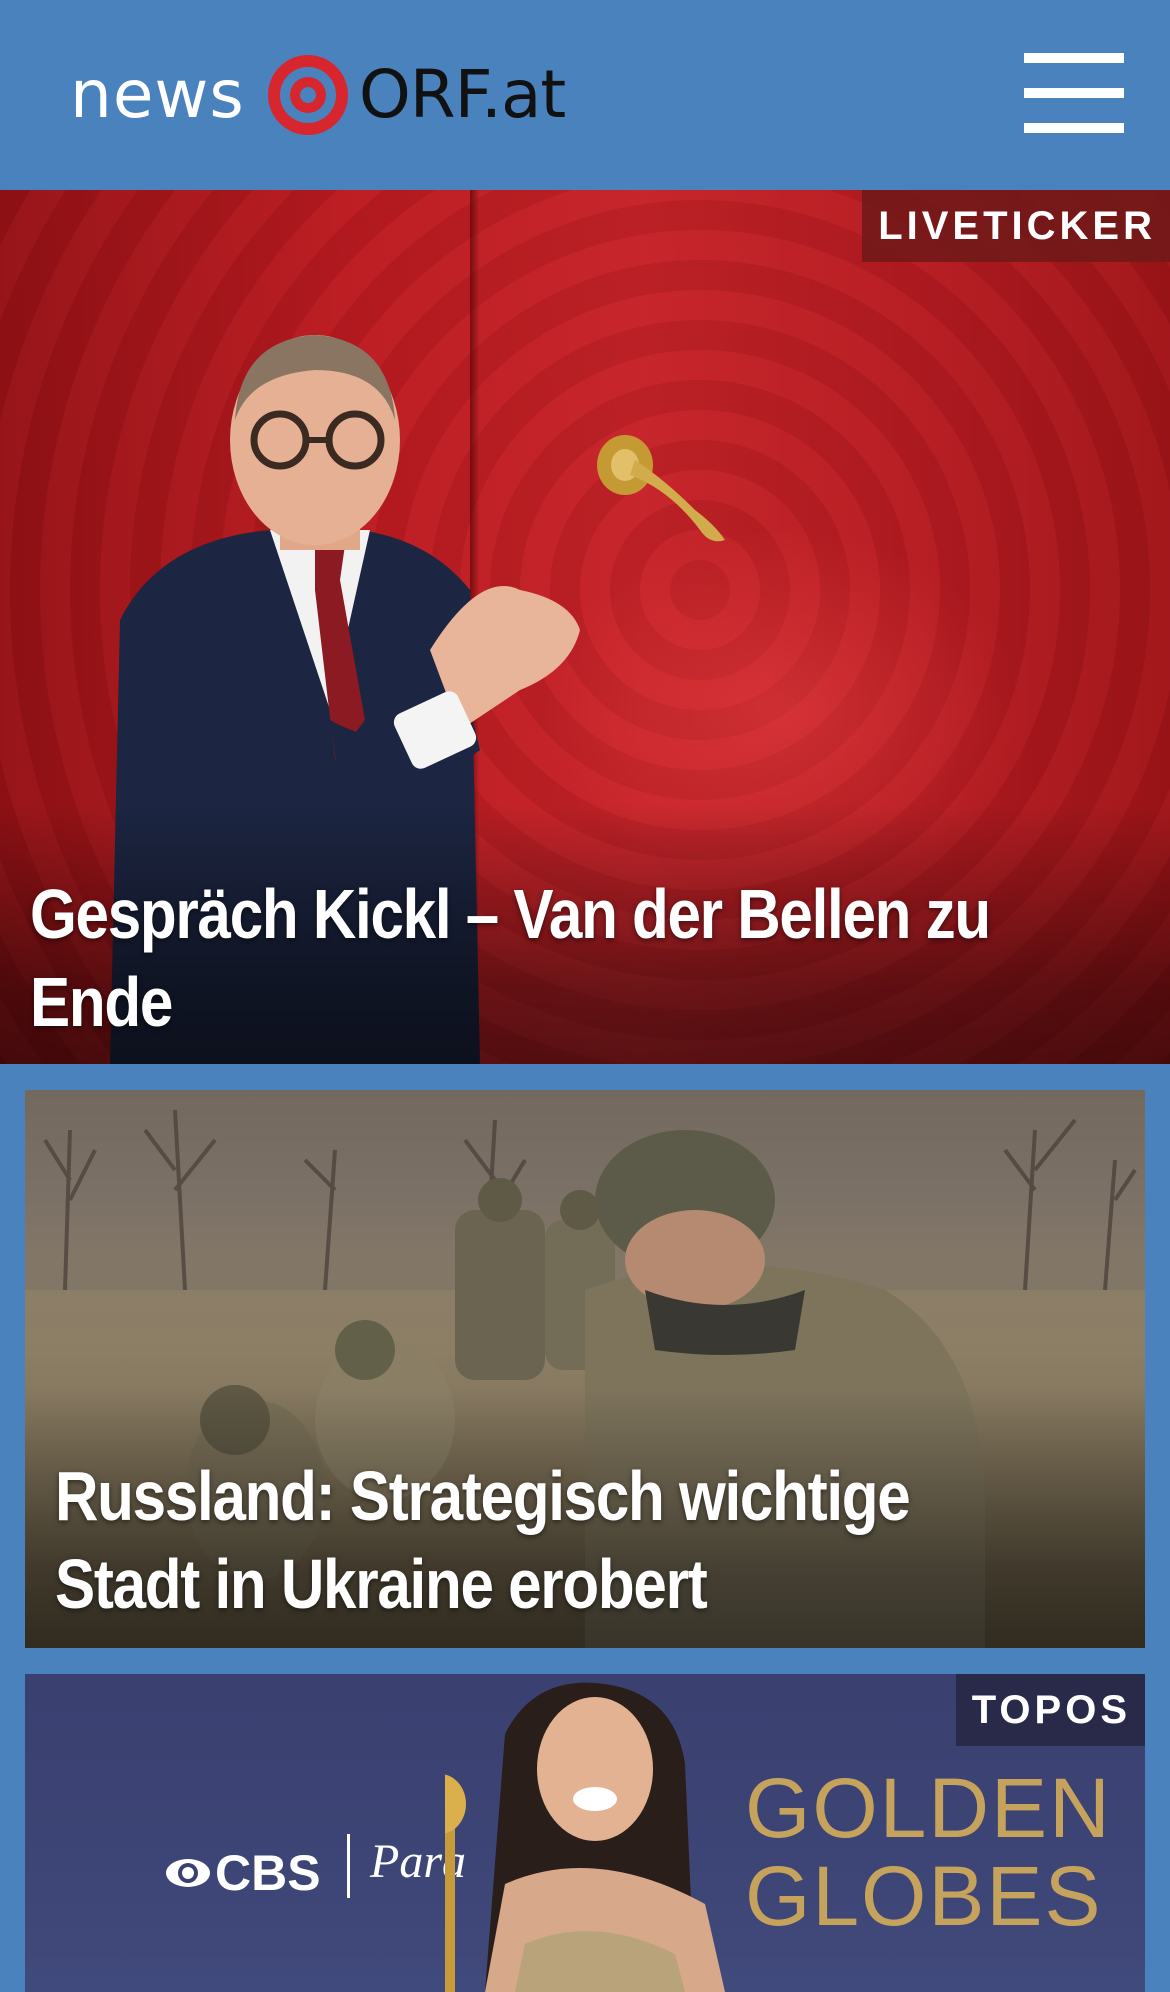 This screenshot has height=1992, width=1170. What do you see at coordinates (157, 94) in the screenshot?
I see `logo-news-text: news` at bounding box center [157, 94].